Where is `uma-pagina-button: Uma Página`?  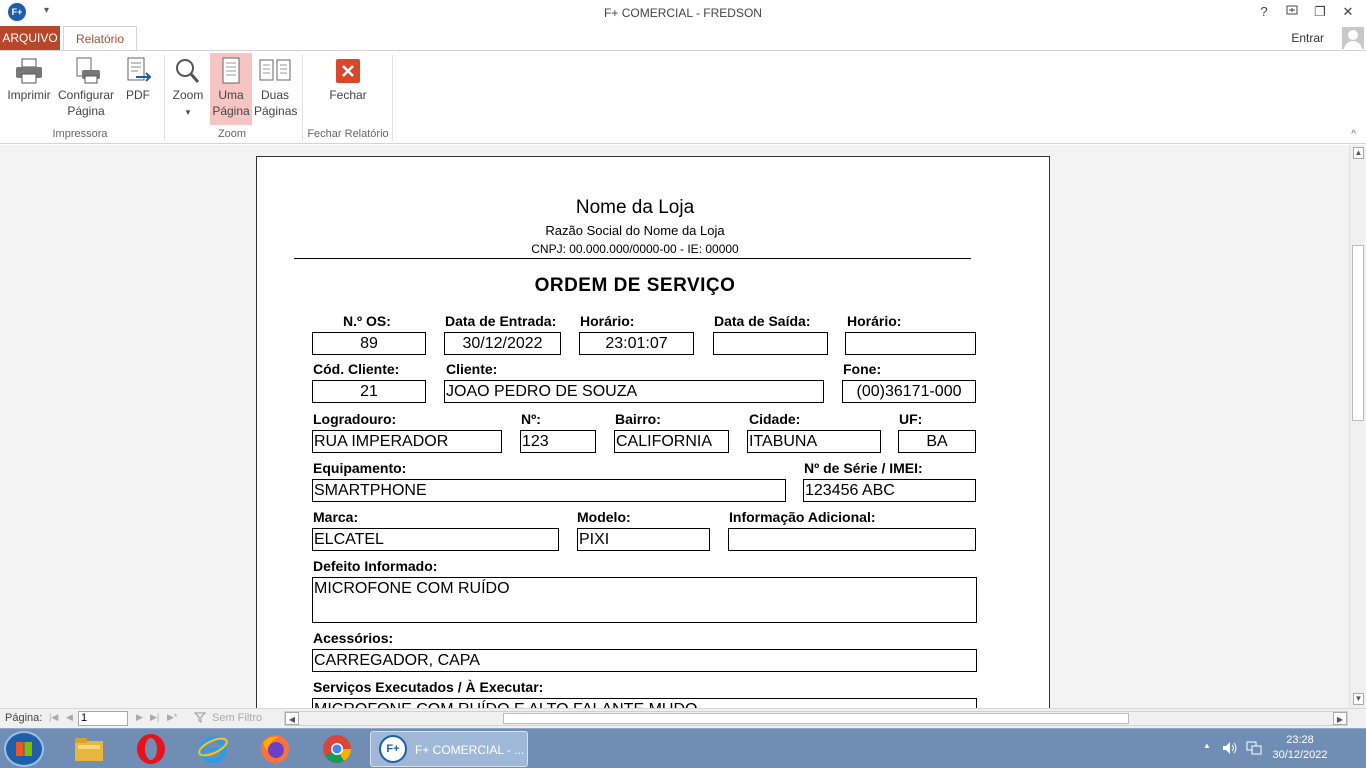
uma-pagina-button: Uma Página is located at coordinates (231, 89).